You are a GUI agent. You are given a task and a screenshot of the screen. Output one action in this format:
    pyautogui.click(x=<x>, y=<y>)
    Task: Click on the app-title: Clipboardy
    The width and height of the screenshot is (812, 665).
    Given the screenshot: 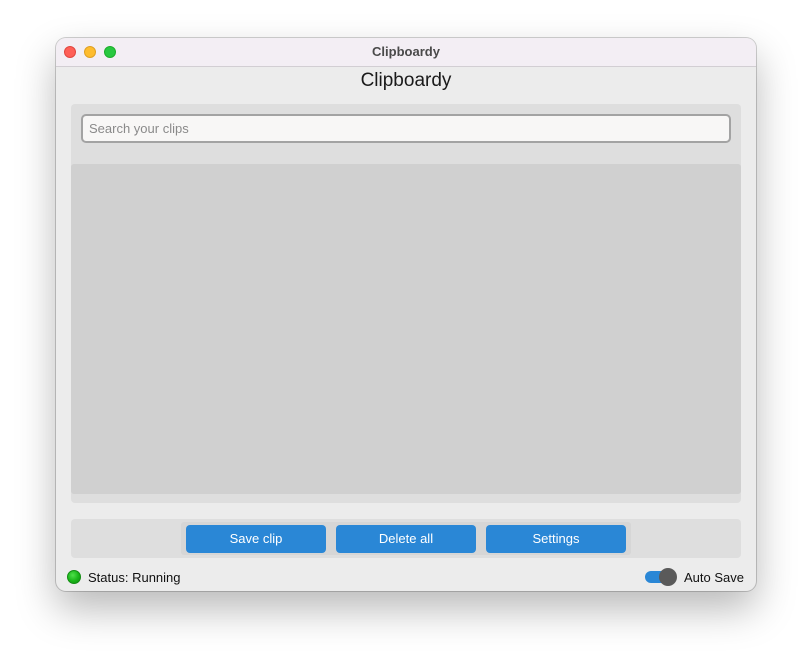 What is the action you would take?
    pyautogui.click(x=406, y=80)
    